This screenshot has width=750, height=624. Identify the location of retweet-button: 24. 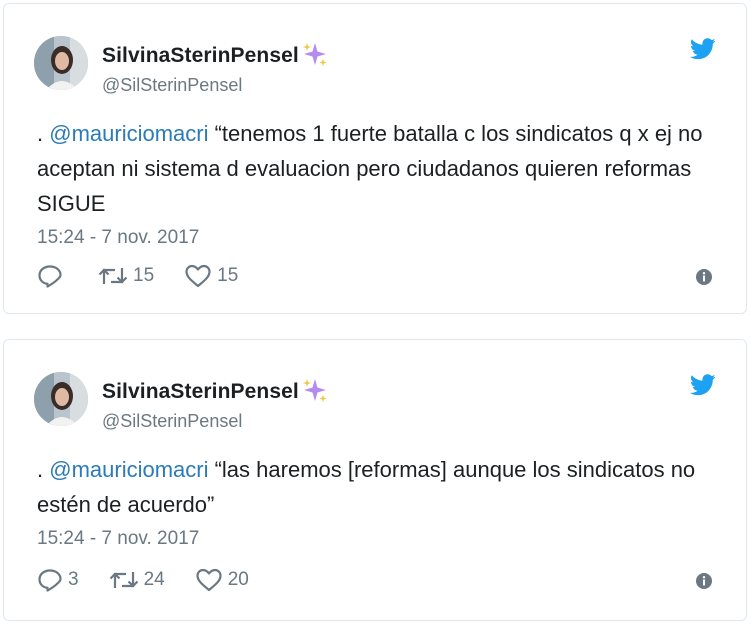
(137, 580).